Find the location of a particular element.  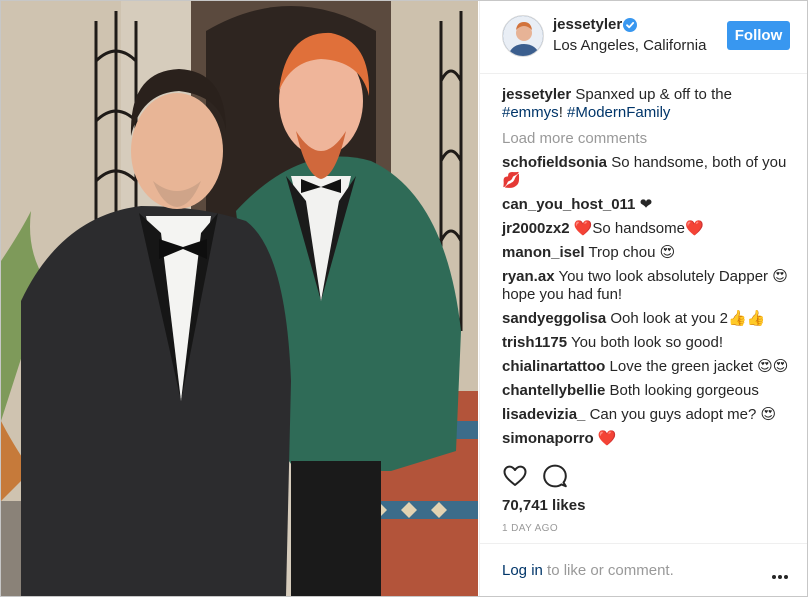

comment-text: Can you guys adopt me? 😍 is located at coordinates (683, 414).